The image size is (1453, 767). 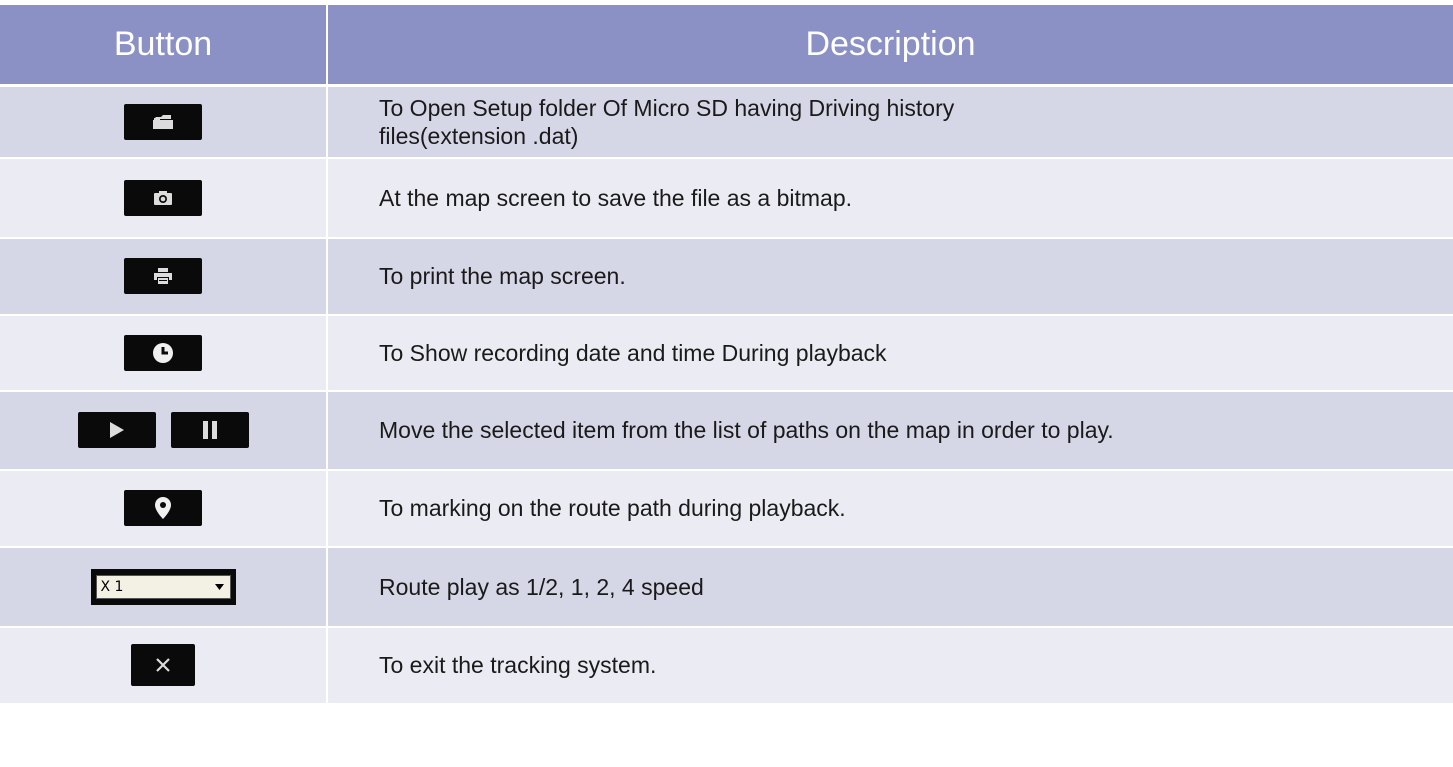 I want to click on print-button, so click(x=163, y=276).